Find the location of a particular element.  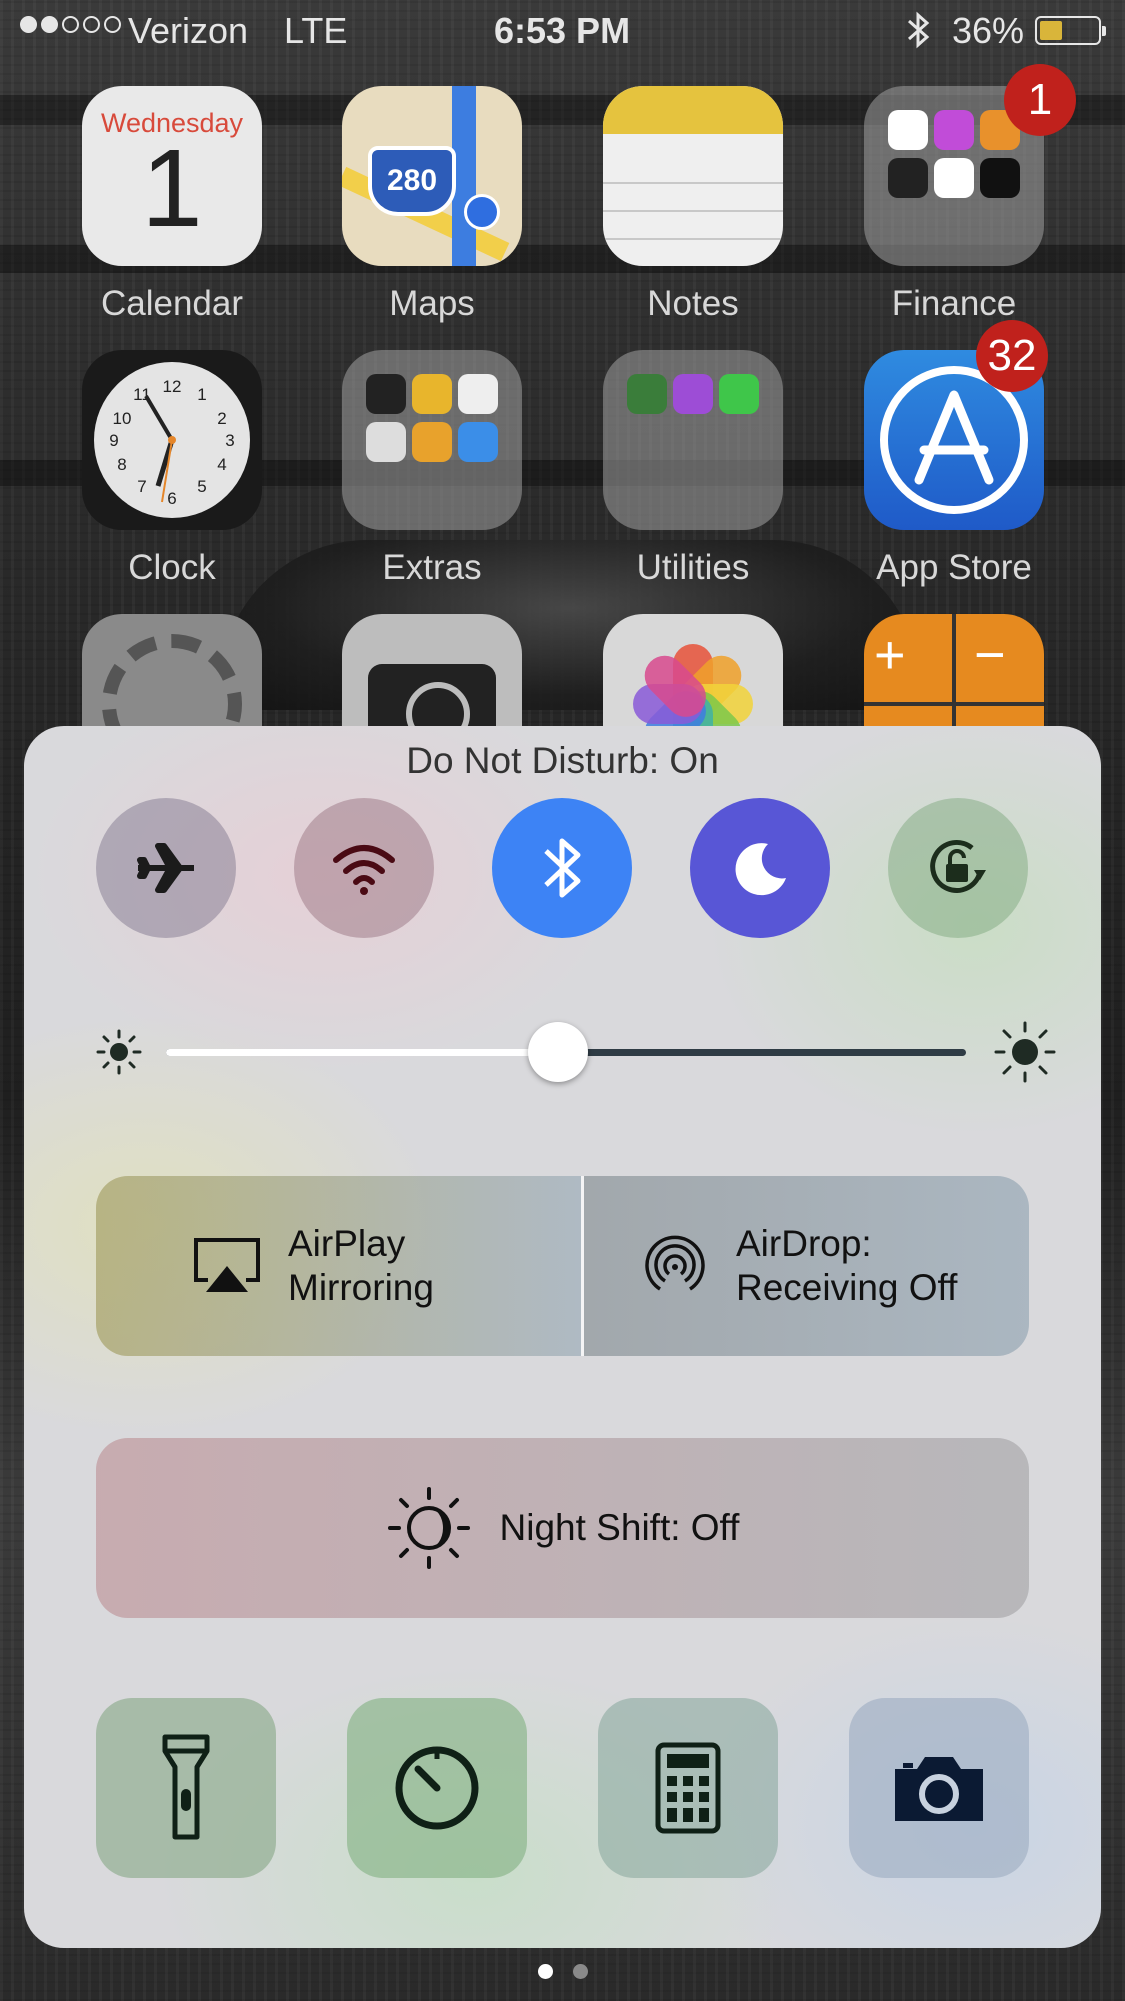

clock-face: 12 1 2 3 4 5 6 7 8 9 10 11 is located at coordinates (171, 442).